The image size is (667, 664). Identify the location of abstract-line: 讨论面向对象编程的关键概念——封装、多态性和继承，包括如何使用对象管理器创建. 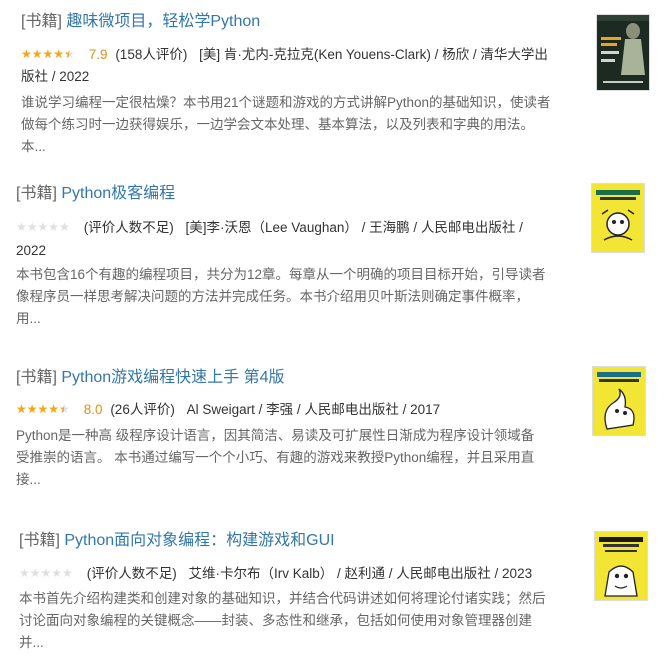
(275, 620).